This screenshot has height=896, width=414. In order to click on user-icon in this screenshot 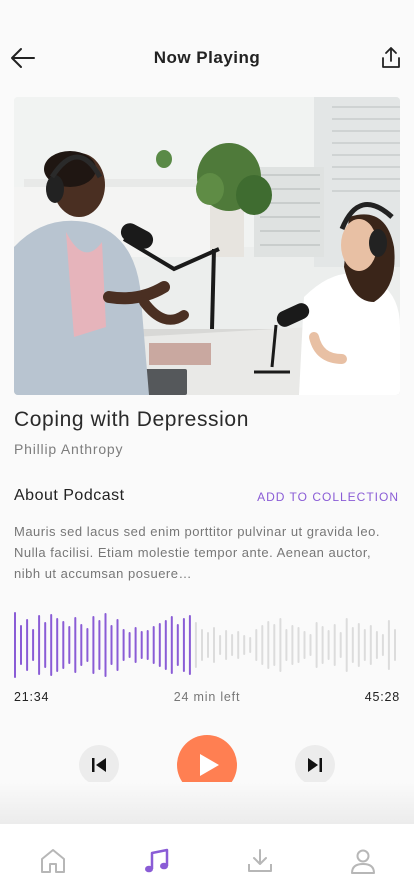, I will do `click(363, 861)`.